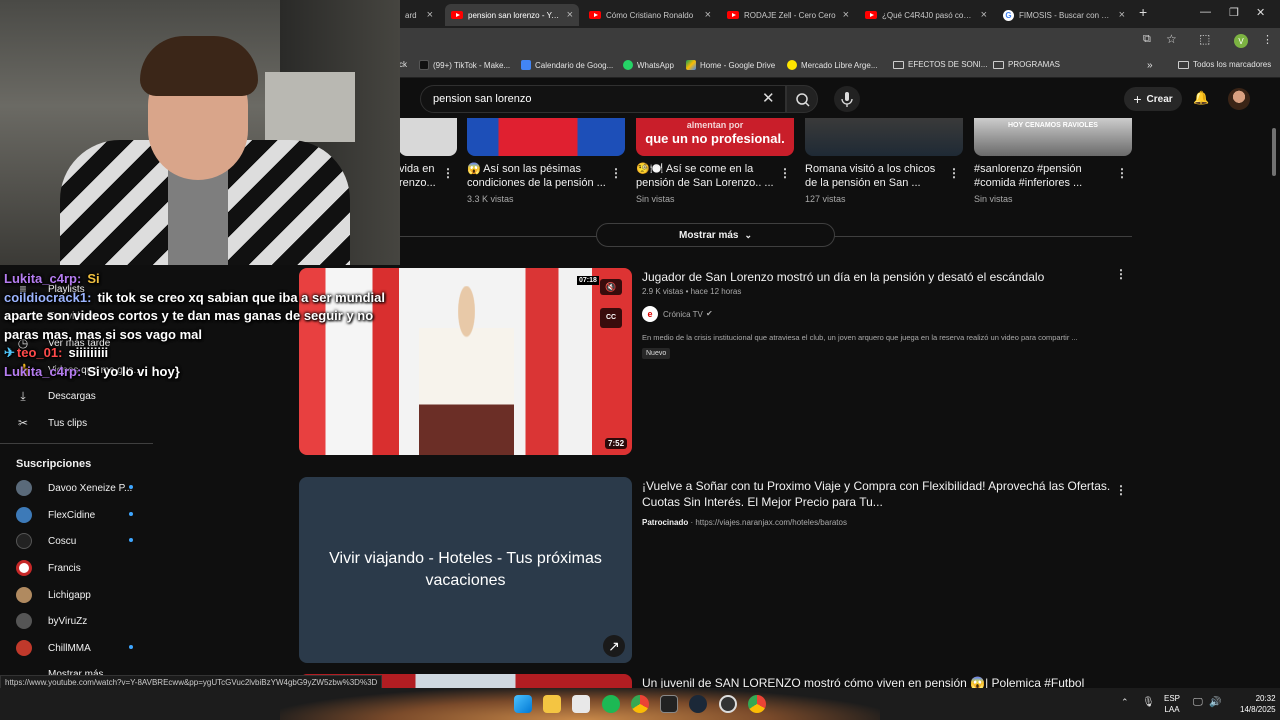 This screenshot has height=720, width=1280. What do you see at coordinates (650, 15) in the screenshot?
I see `browser-tab: Cómo Cristiano Ronaldo ×` at bounding box center [650, 15].